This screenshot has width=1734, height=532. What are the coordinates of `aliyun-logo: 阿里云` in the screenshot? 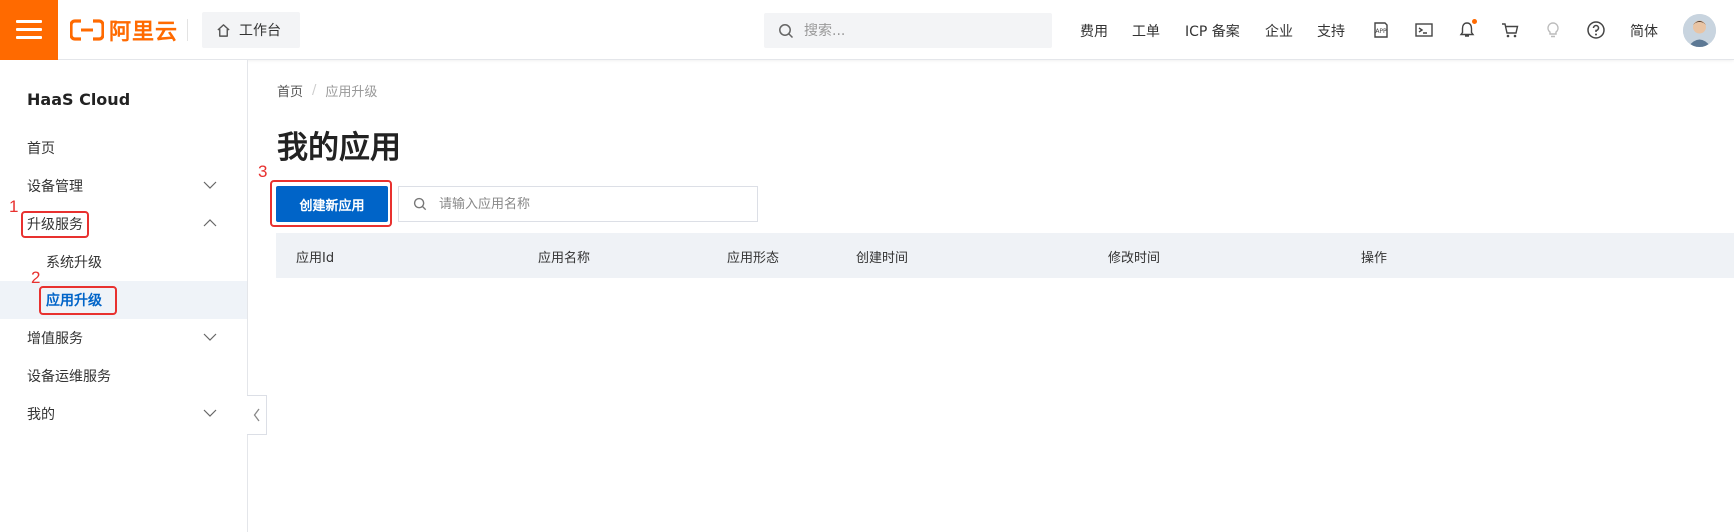 It's located at (124, 30).